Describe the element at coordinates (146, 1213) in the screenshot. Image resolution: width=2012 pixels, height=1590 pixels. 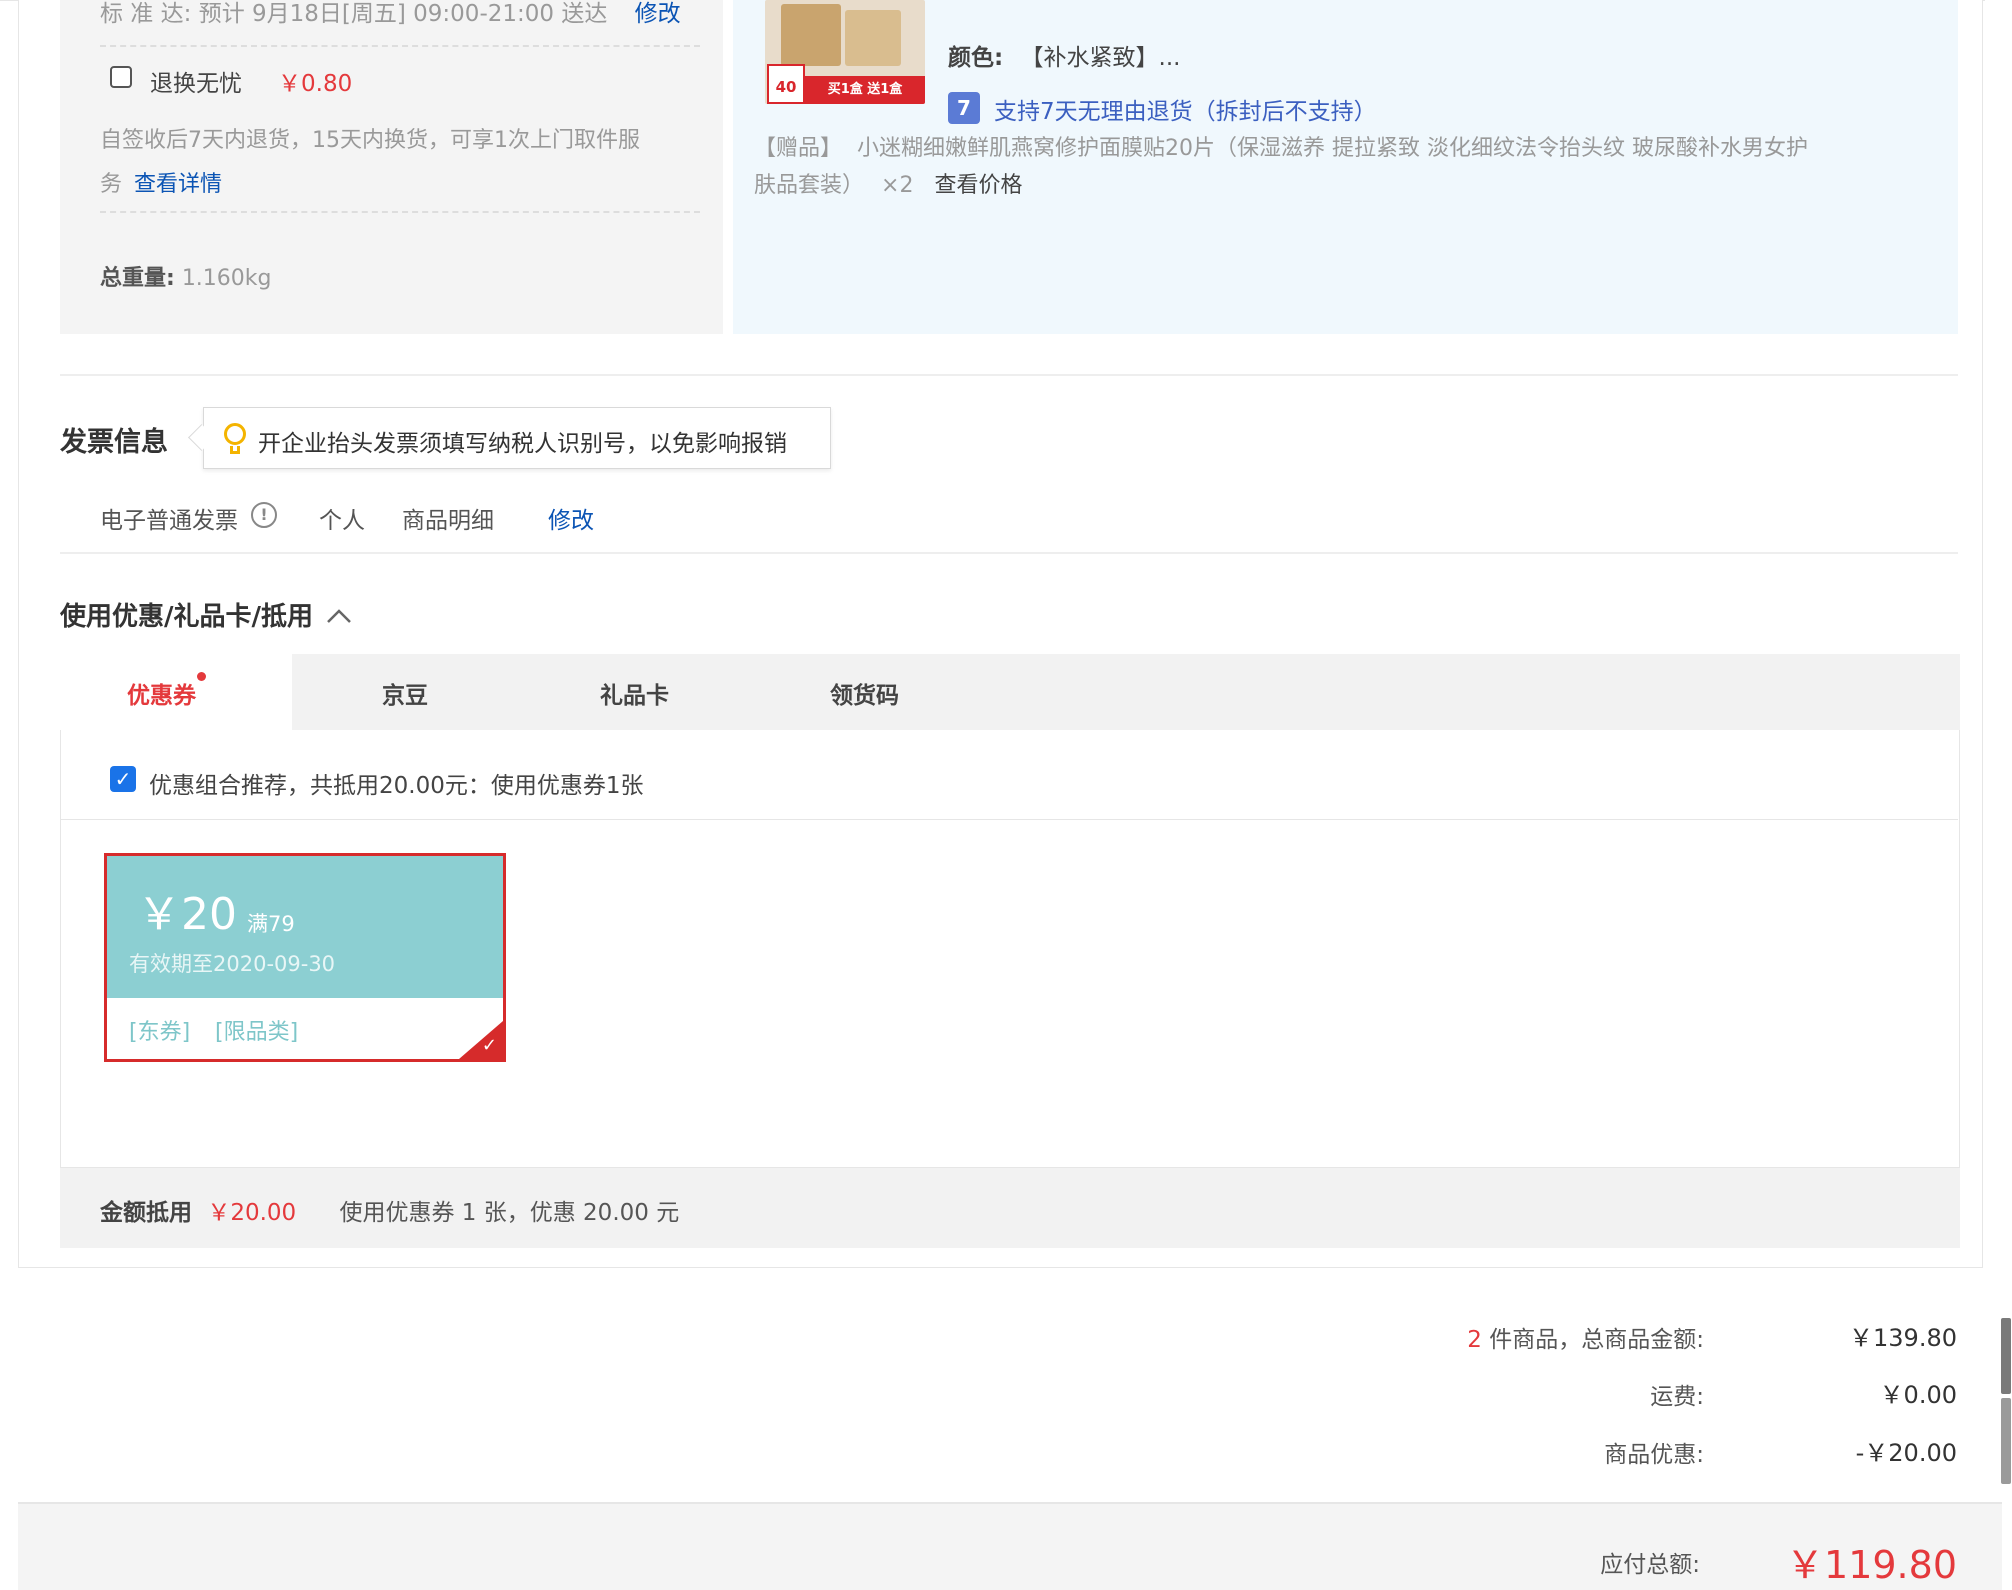
I see `summary-label: 金额抵用` at that location.